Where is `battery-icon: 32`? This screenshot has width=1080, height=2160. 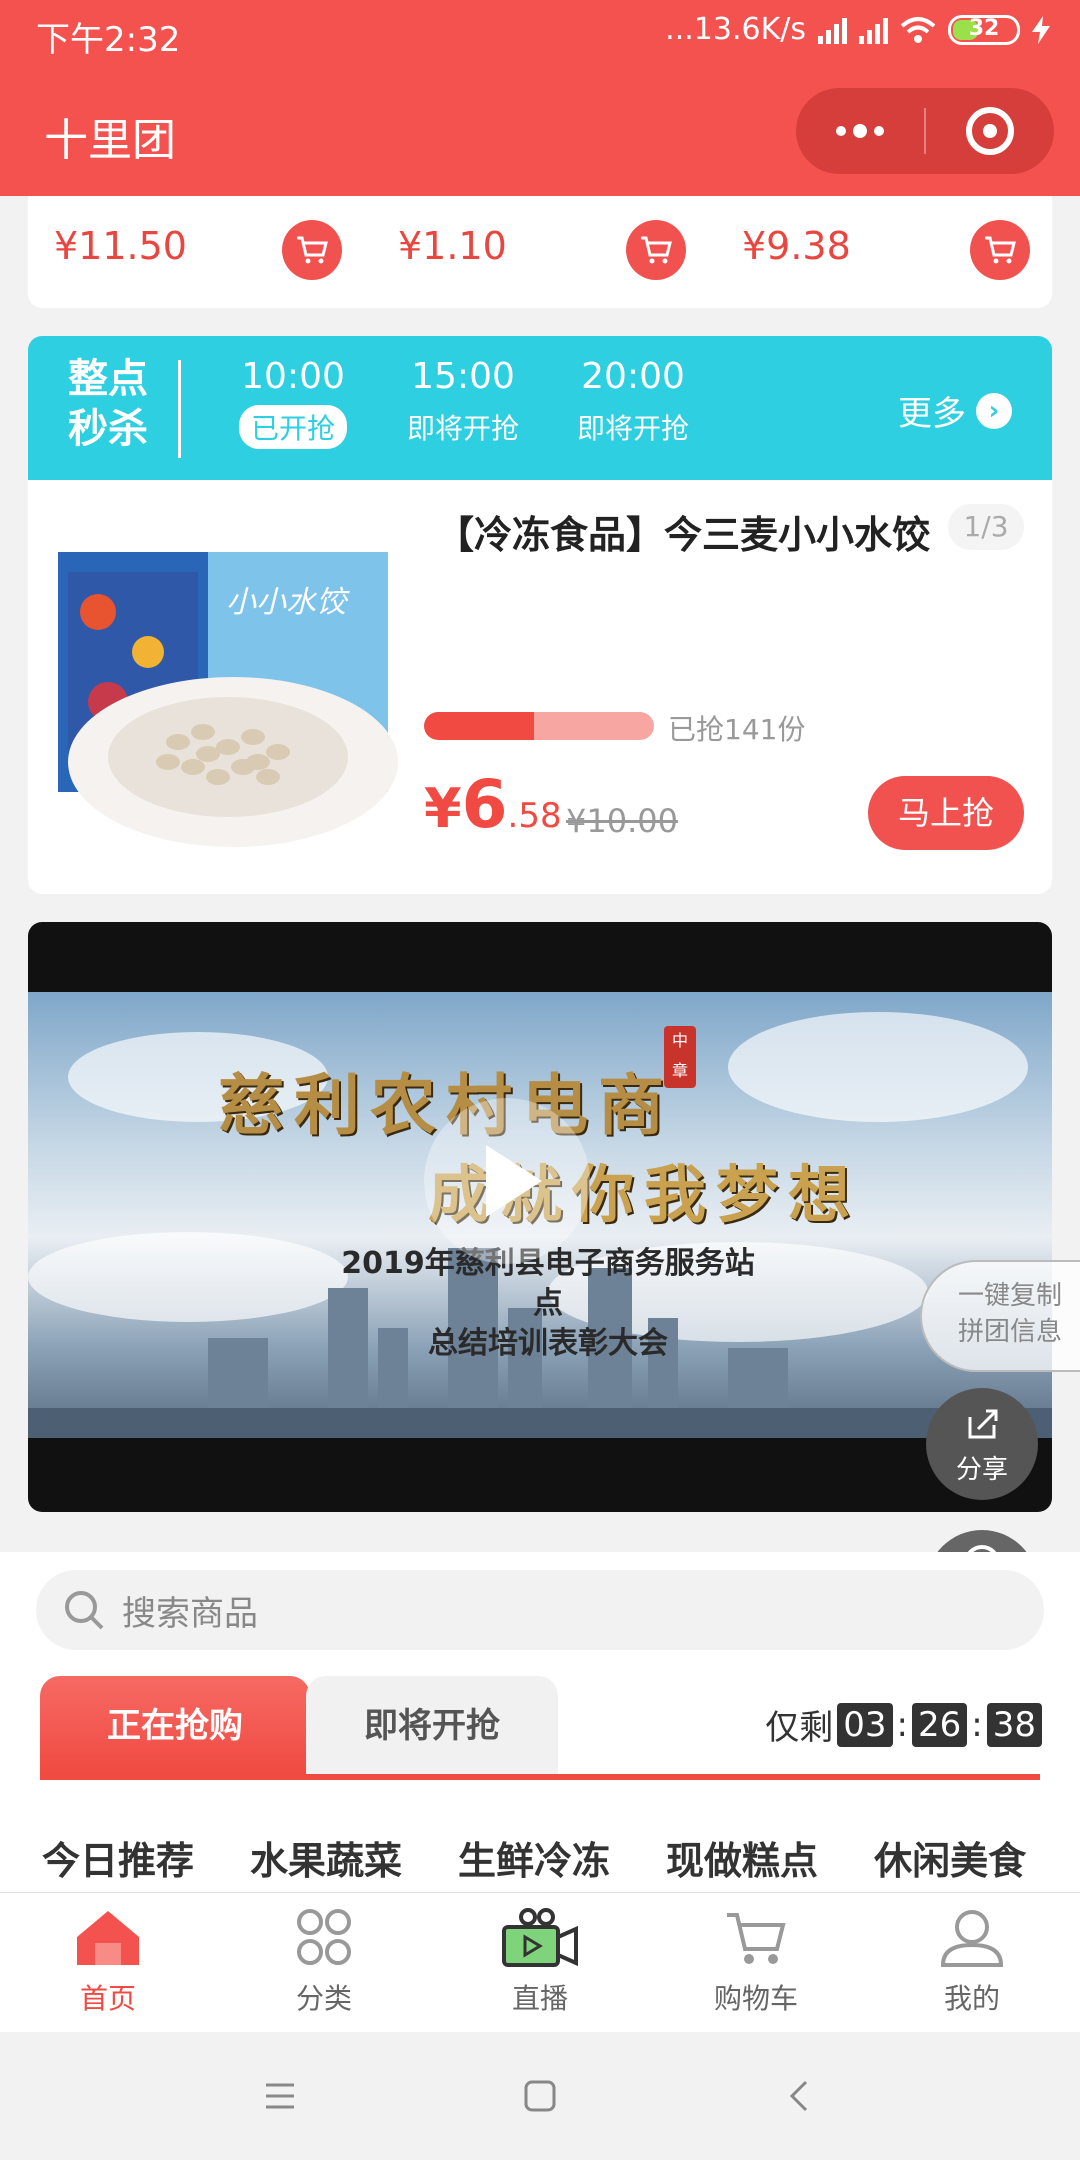
battery-icon: 32 is located at coordinates (984, 29).